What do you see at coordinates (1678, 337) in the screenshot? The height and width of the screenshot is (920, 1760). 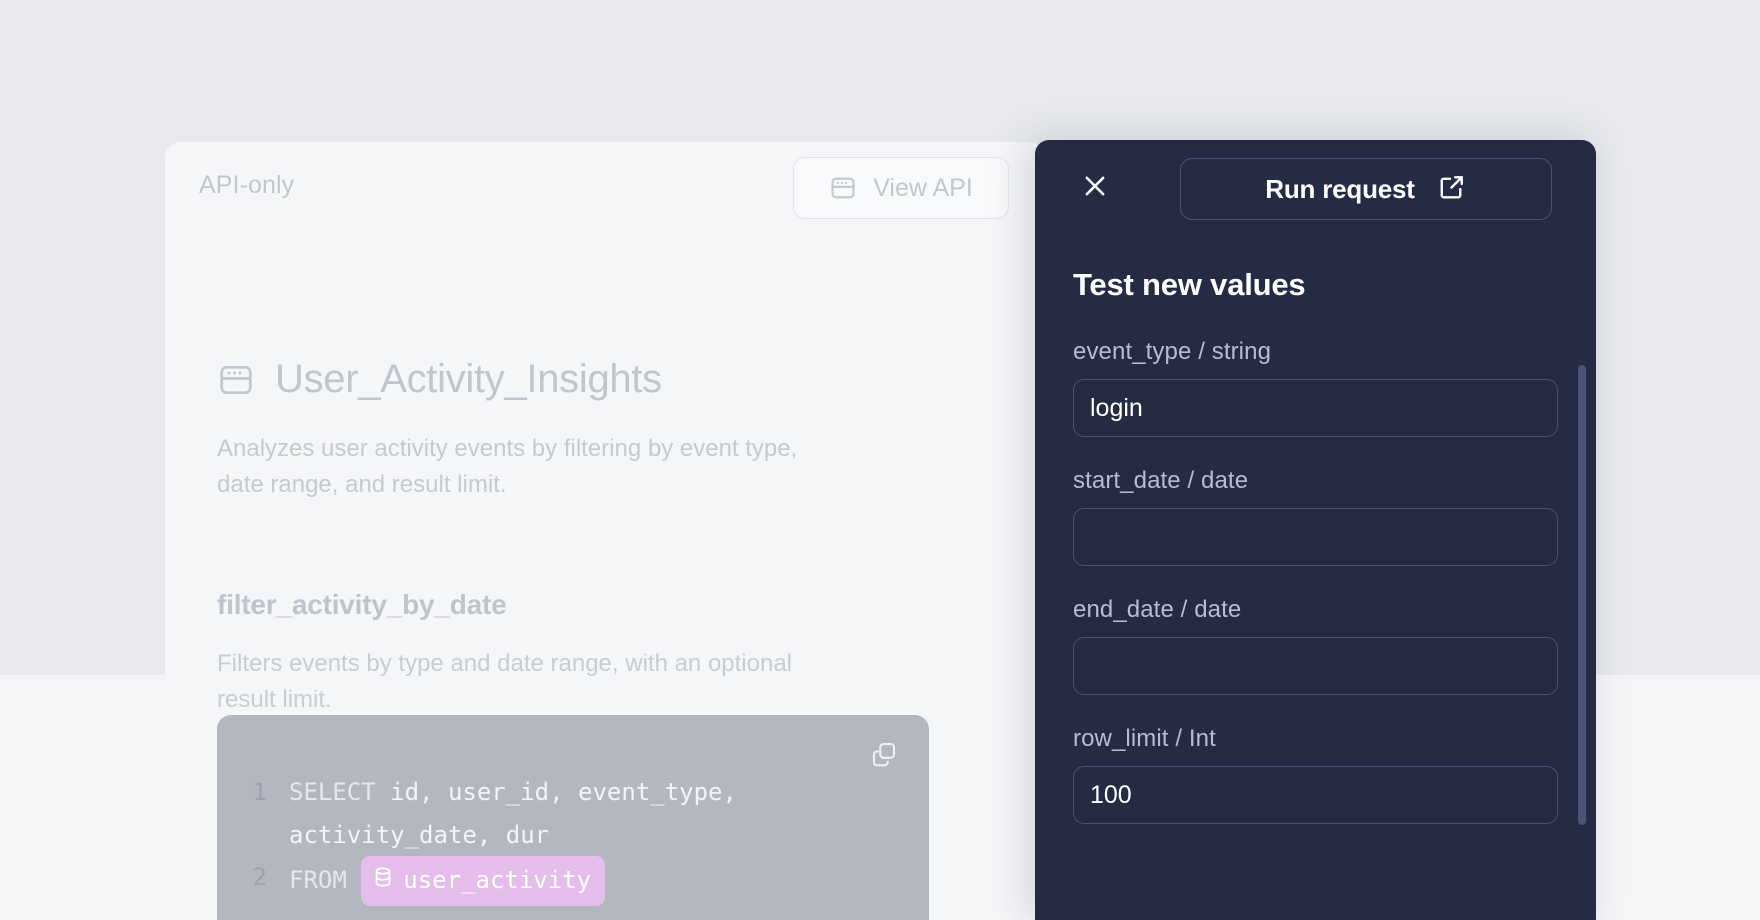 I see `background-right-strip` at bounding box center [1678, 337].